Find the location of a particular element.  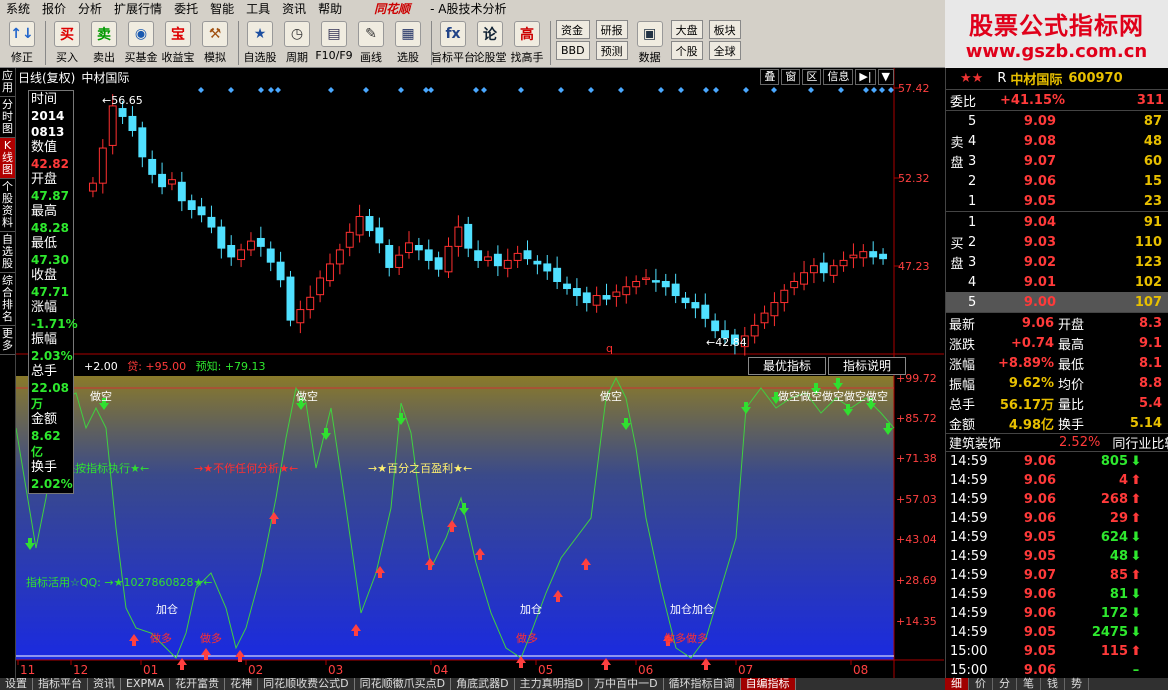

left-tab-2: K线图 is located at coordinates (7, 158).